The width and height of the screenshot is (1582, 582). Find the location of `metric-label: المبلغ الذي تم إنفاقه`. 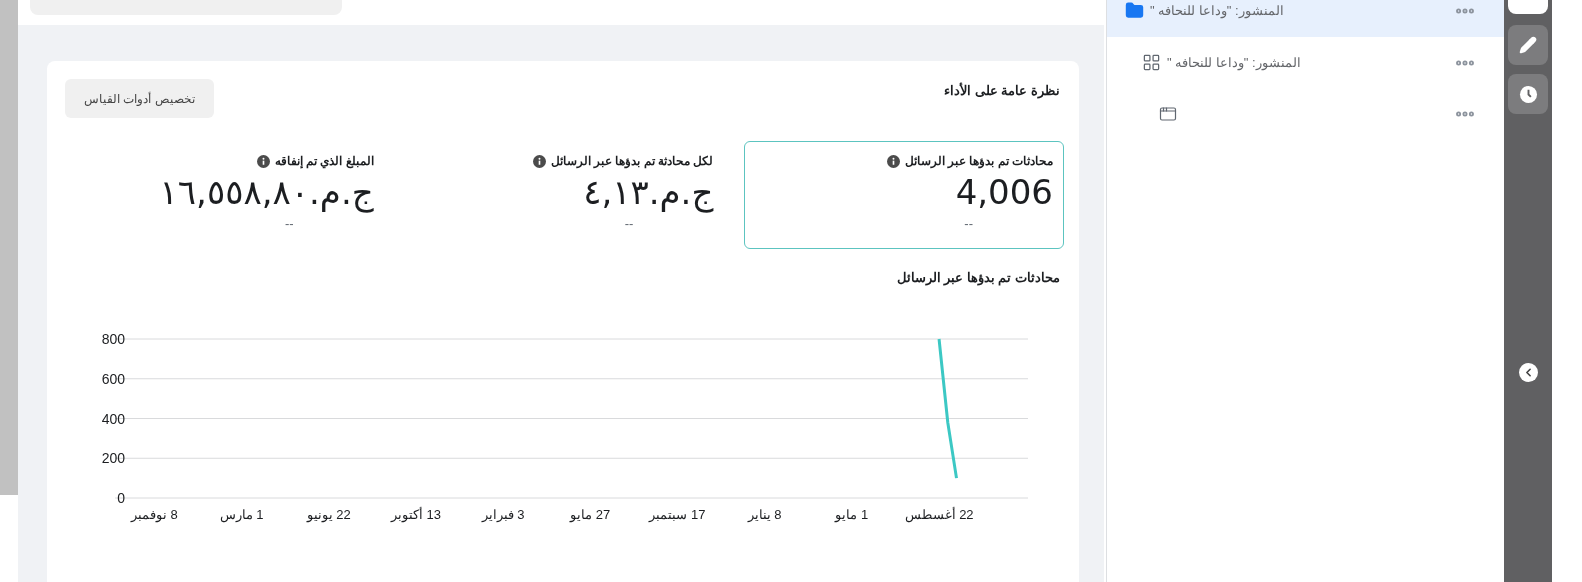

metric-label: المبلغ الذي تم إنفاقه is located at coordinates (324, 161).